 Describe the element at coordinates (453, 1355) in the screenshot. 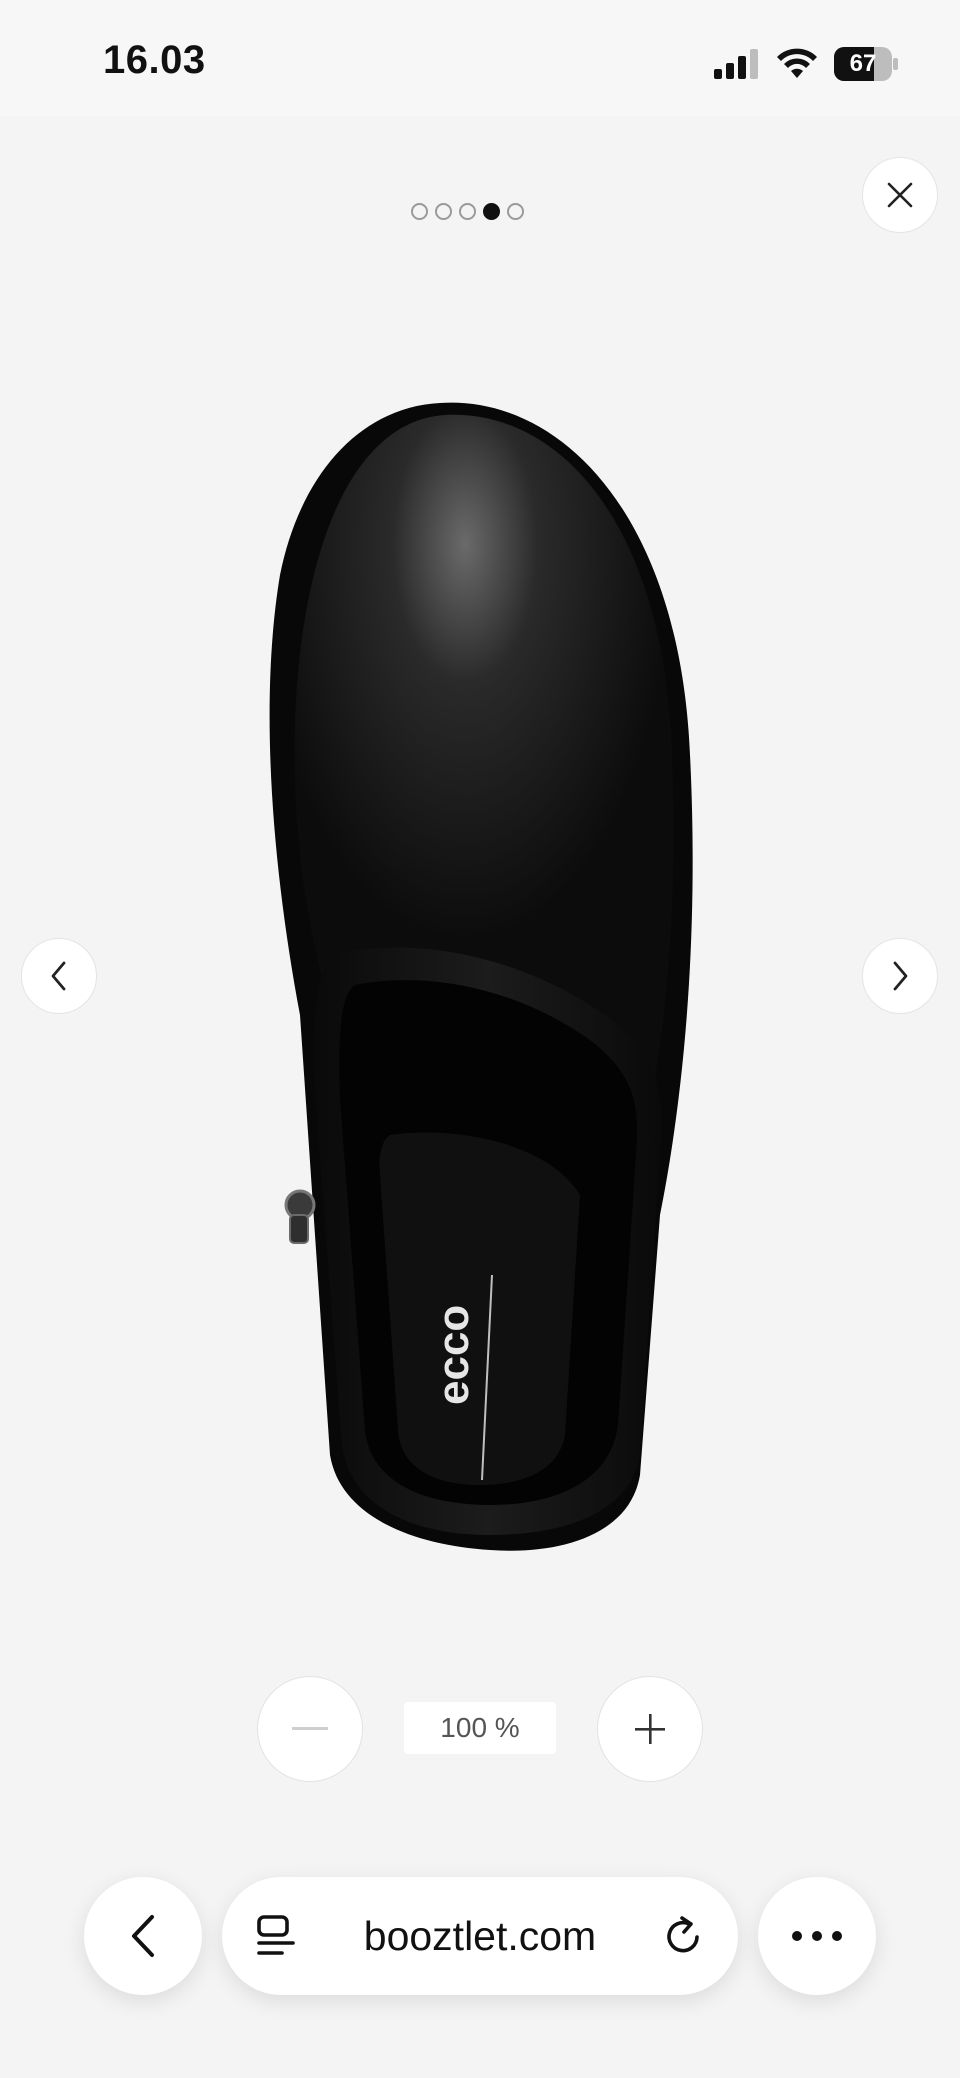

I see `insole-brand: ecco` at that location.